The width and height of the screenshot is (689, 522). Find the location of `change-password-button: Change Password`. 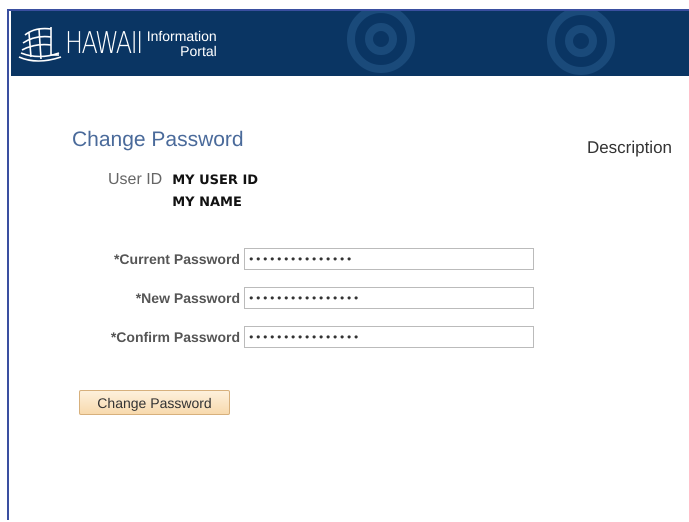

change-password-button: Change Password is located at coordinates (154, 402).